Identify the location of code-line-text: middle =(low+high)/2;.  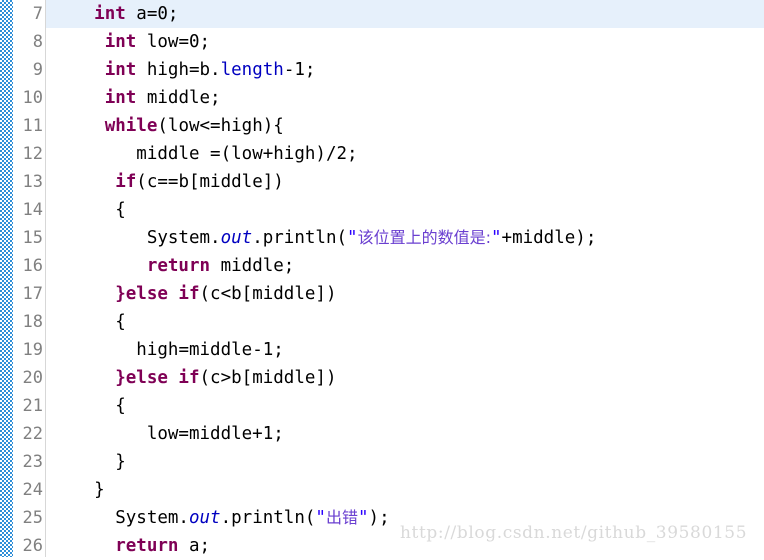
(205, 154).